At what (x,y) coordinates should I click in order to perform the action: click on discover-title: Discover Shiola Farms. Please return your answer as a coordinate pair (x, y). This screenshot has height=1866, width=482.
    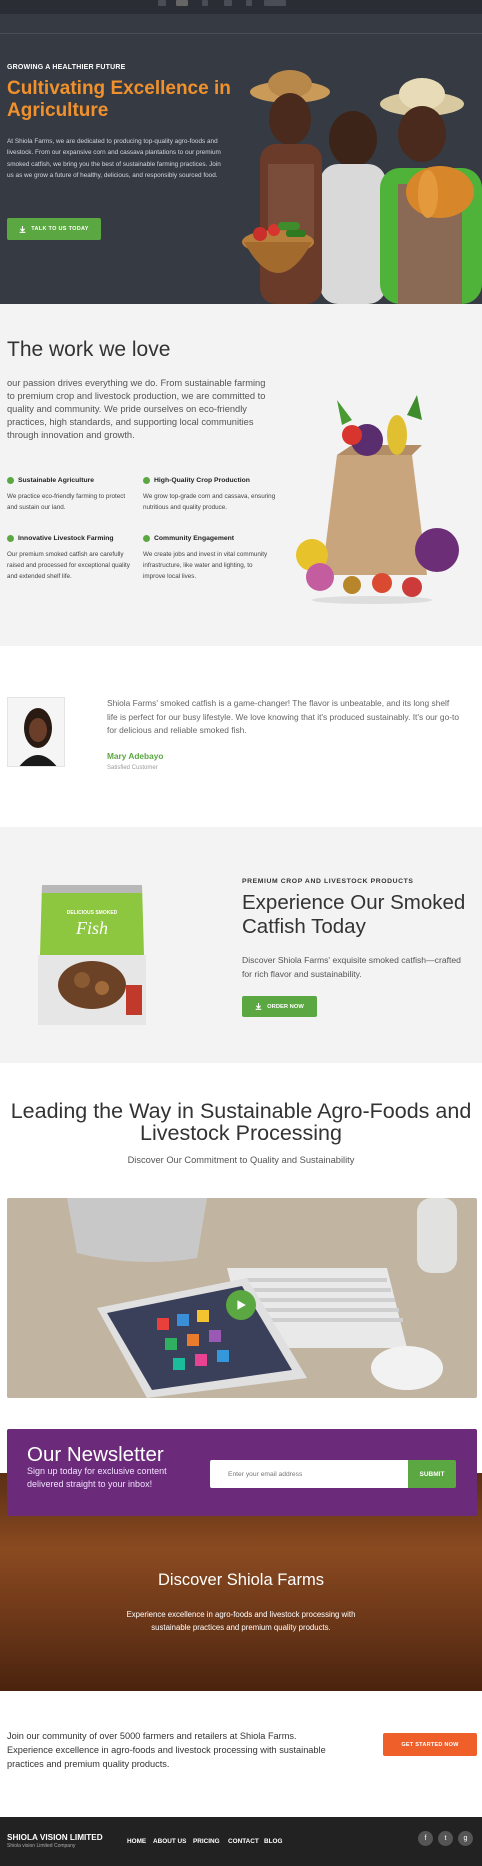
    Looking at the image, I should click on (241, 1580).